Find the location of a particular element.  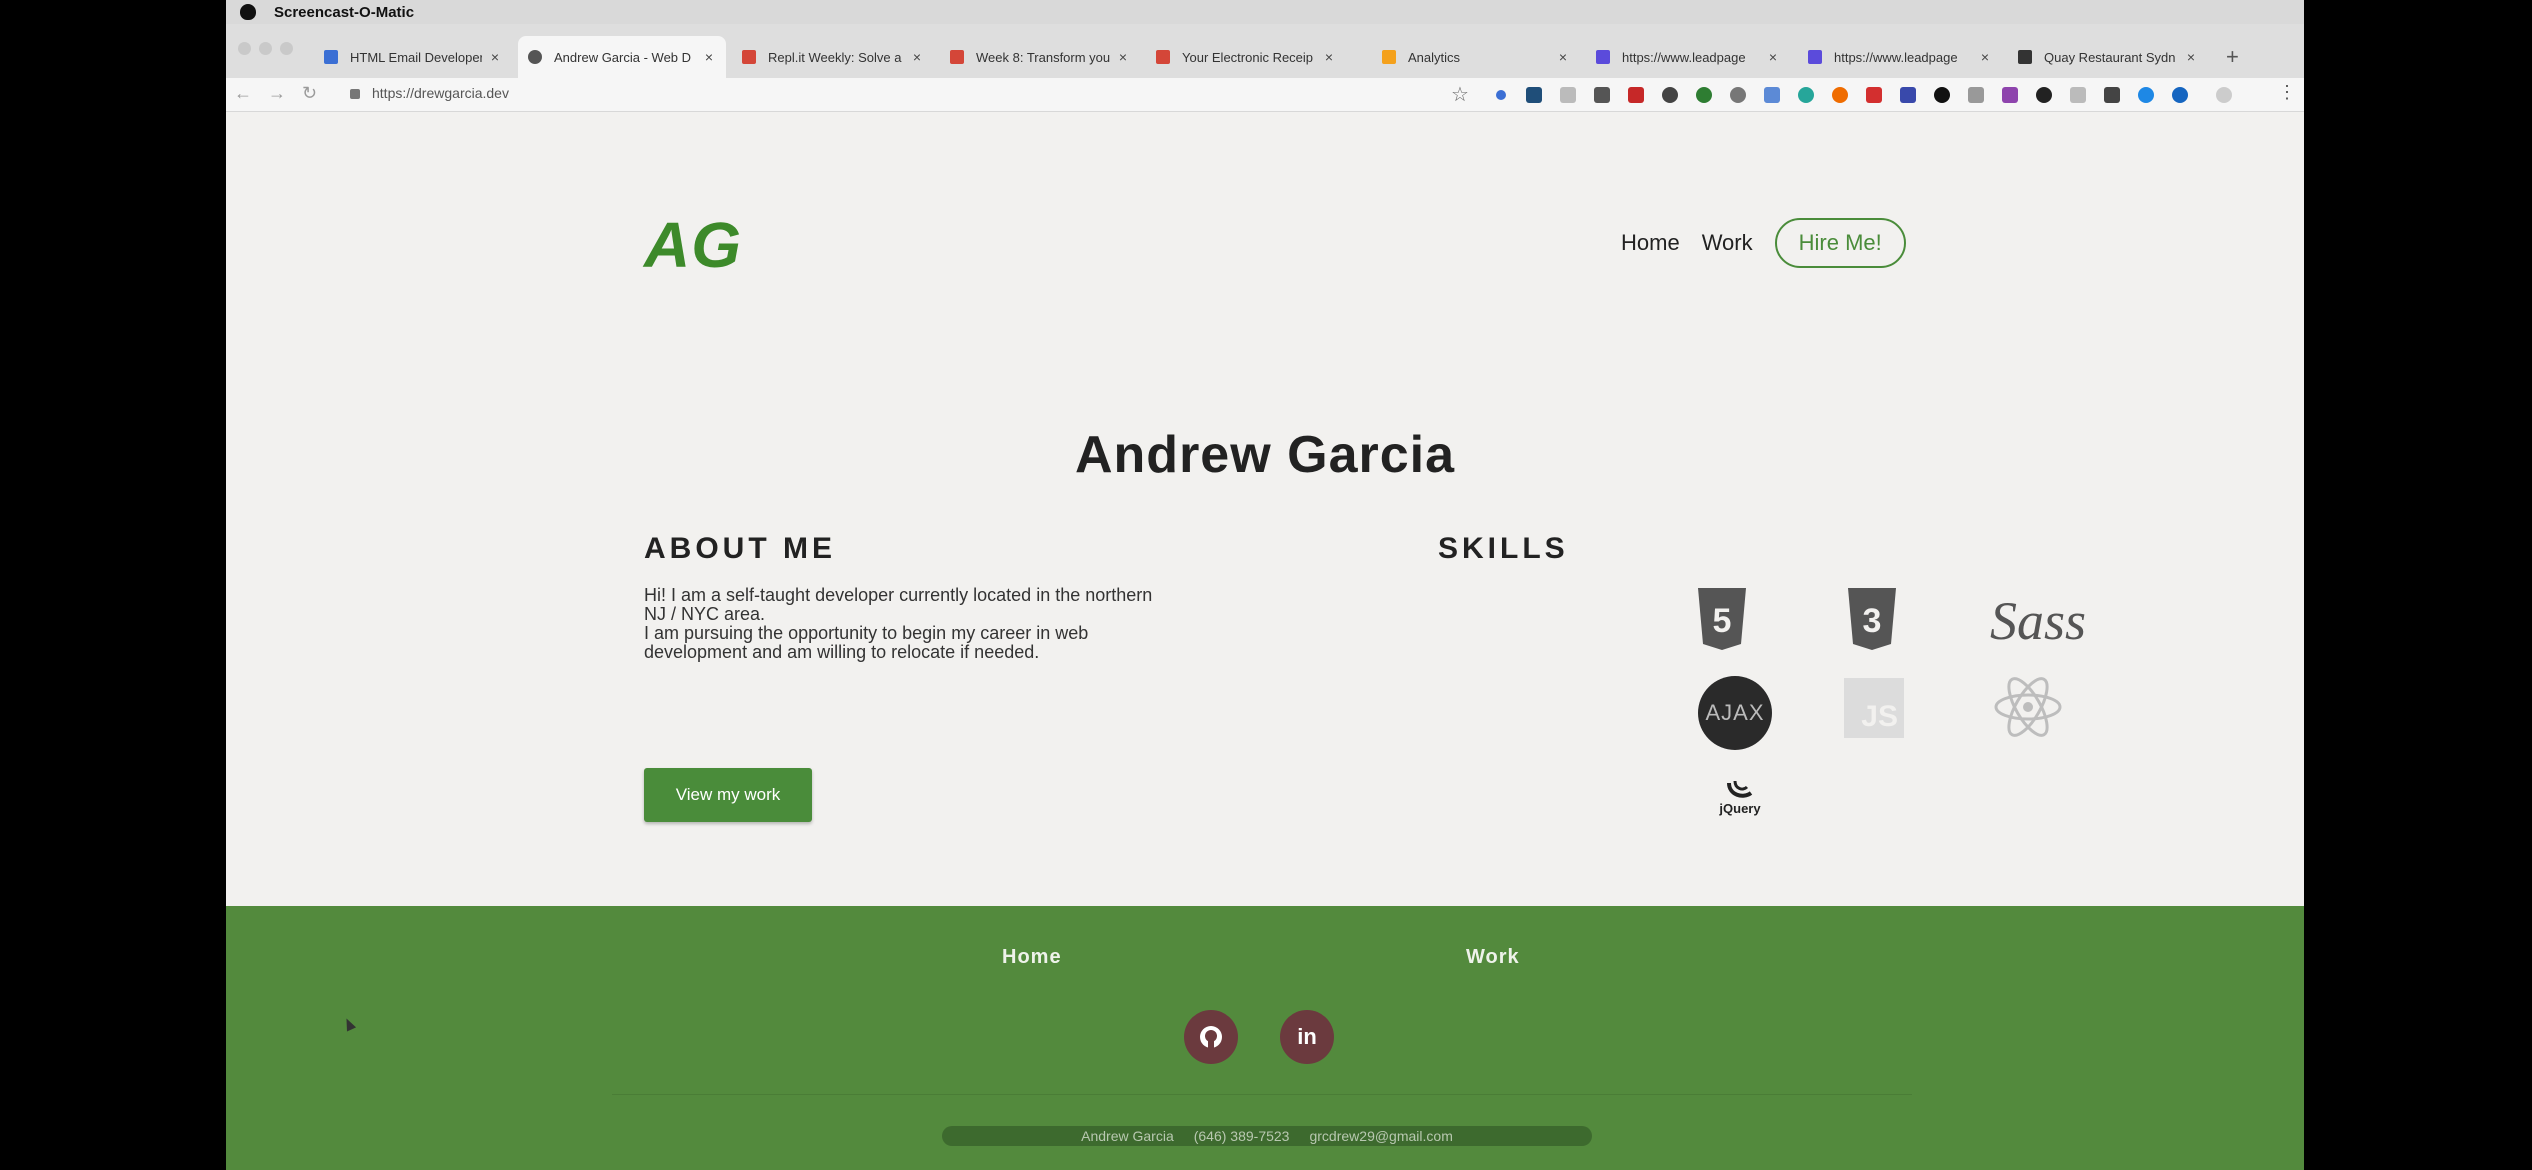

browser-tab: Quay Restaurant Sydn × is located at coordinates (2108, 57).